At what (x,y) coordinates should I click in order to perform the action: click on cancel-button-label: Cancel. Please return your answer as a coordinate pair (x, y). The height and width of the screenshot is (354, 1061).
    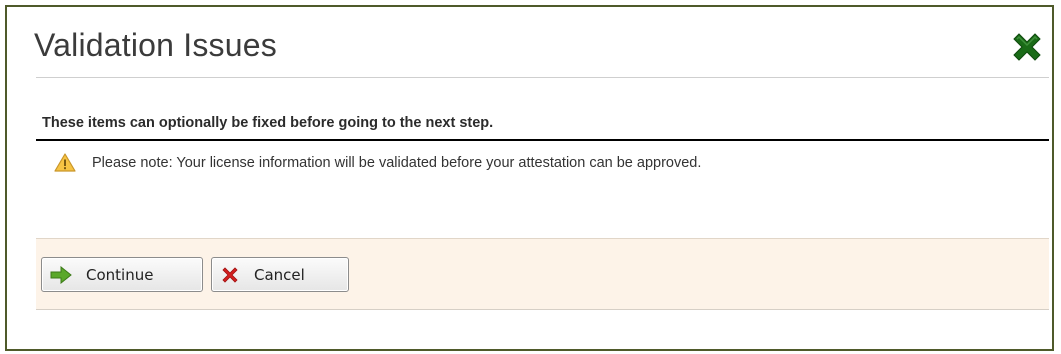
    Looking at the image, I should click on (279, 274).